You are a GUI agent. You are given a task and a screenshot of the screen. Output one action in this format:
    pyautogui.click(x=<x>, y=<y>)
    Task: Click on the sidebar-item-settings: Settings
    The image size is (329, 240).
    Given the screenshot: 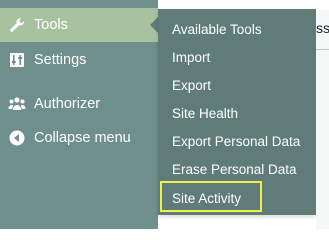 What is the action you would take?
    pyautogui.click(x=79, y=60)
    